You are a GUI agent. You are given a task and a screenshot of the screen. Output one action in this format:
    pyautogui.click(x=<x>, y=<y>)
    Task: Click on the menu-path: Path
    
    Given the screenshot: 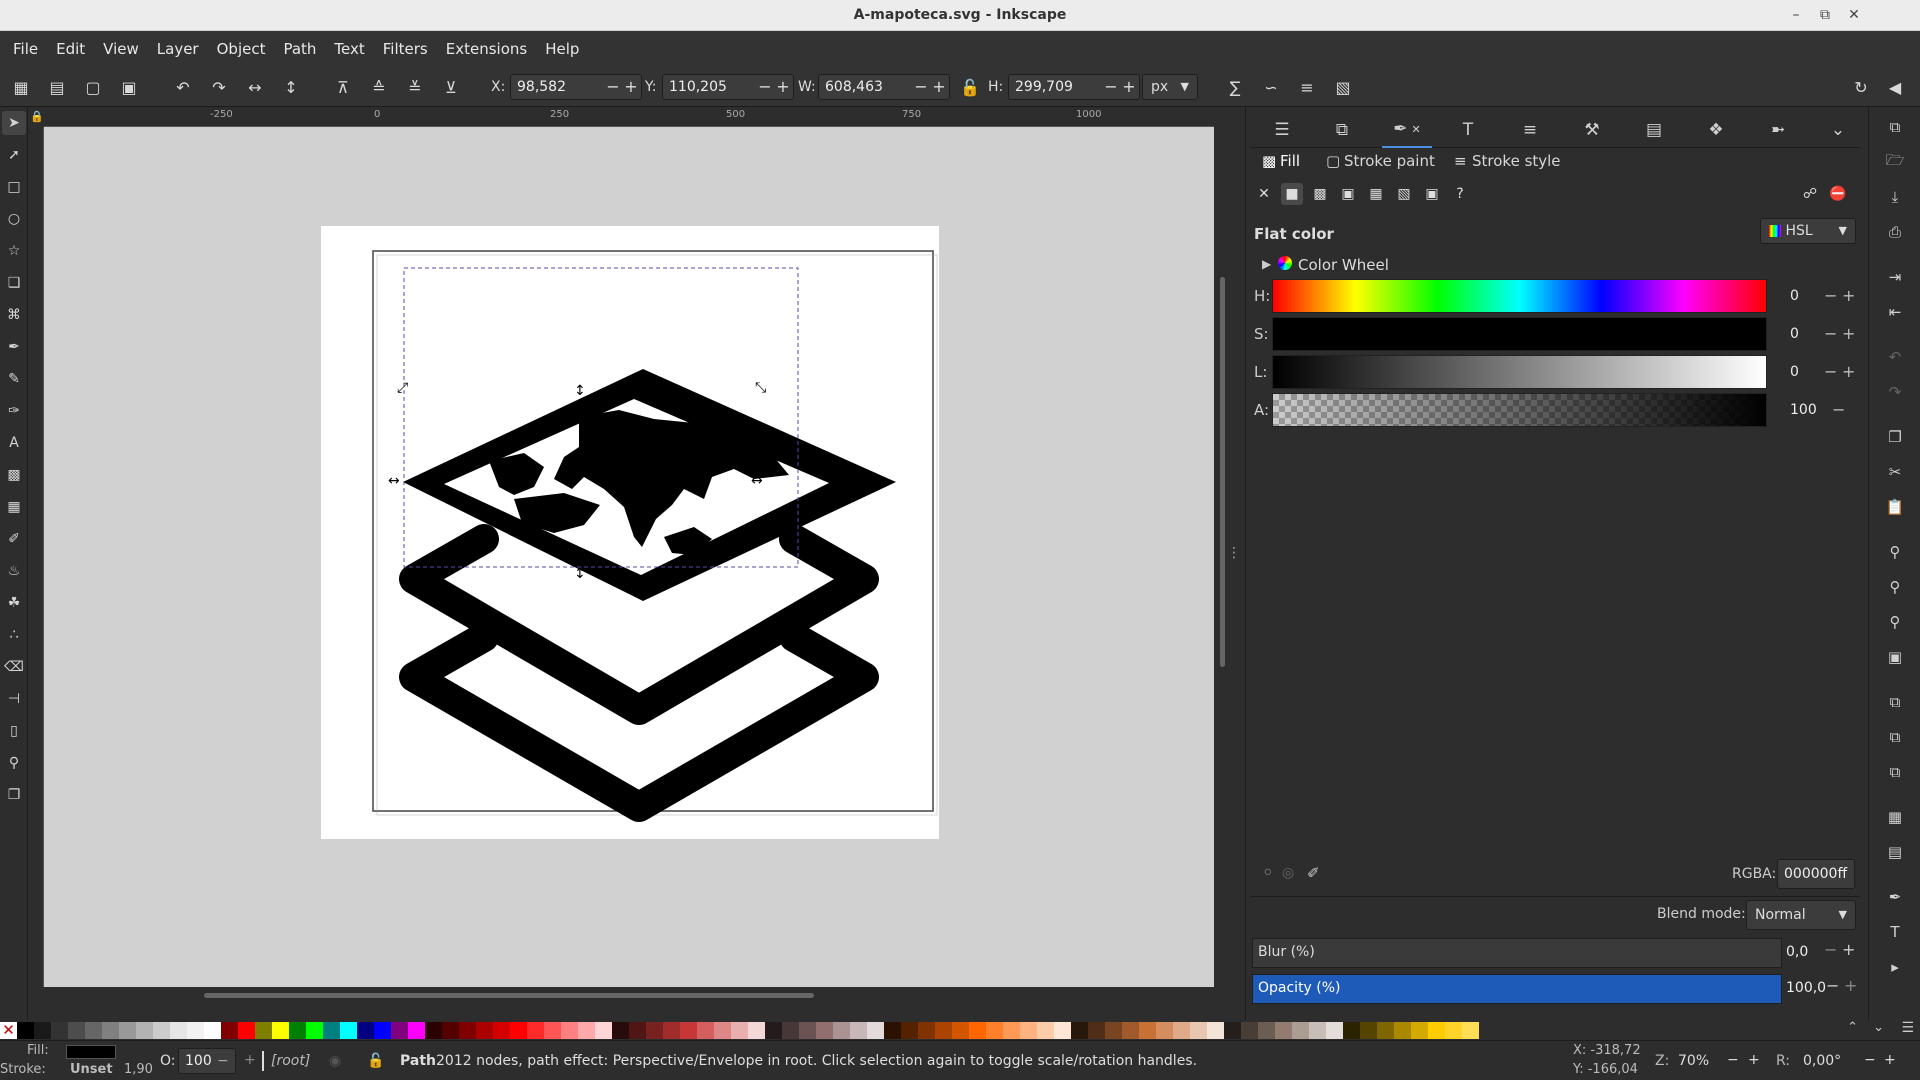 What is the action you would take?
    pyautogui.click(x=299, y=49)
    